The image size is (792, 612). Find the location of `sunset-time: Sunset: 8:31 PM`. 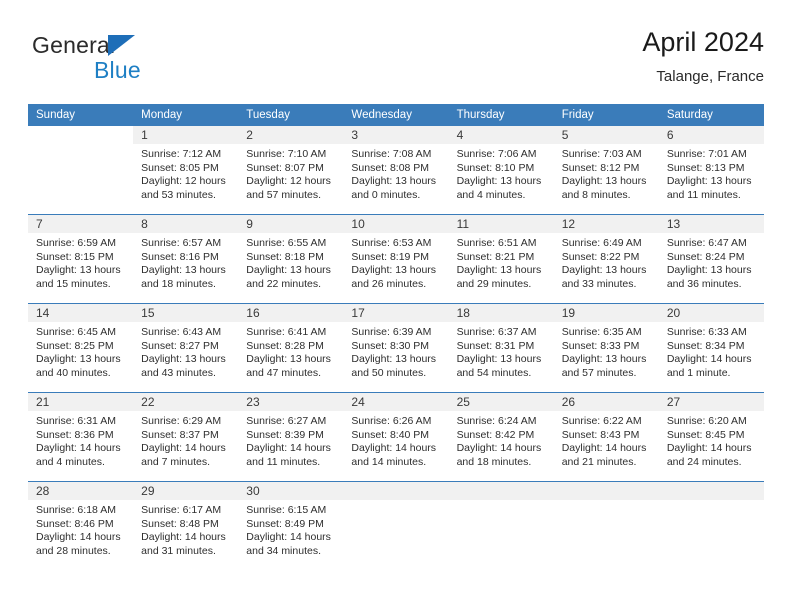

sunset-time: Sunset: 8:31 PM is located at coordinates (495, 345).